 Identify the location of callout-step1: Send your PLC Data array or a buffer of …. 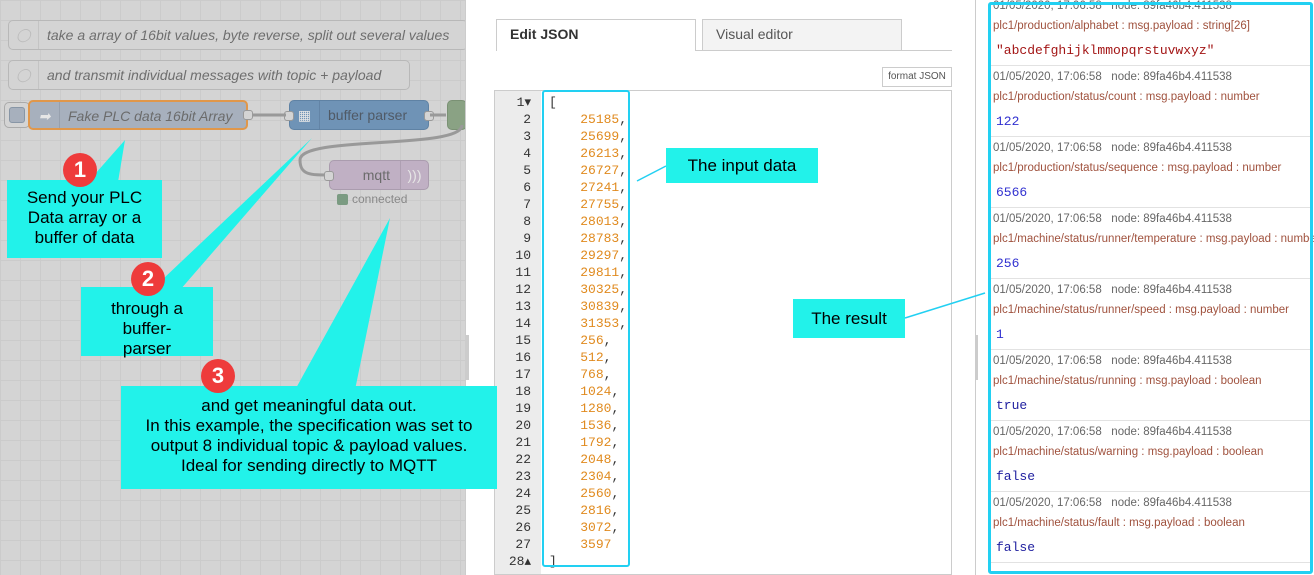
(84, 219).